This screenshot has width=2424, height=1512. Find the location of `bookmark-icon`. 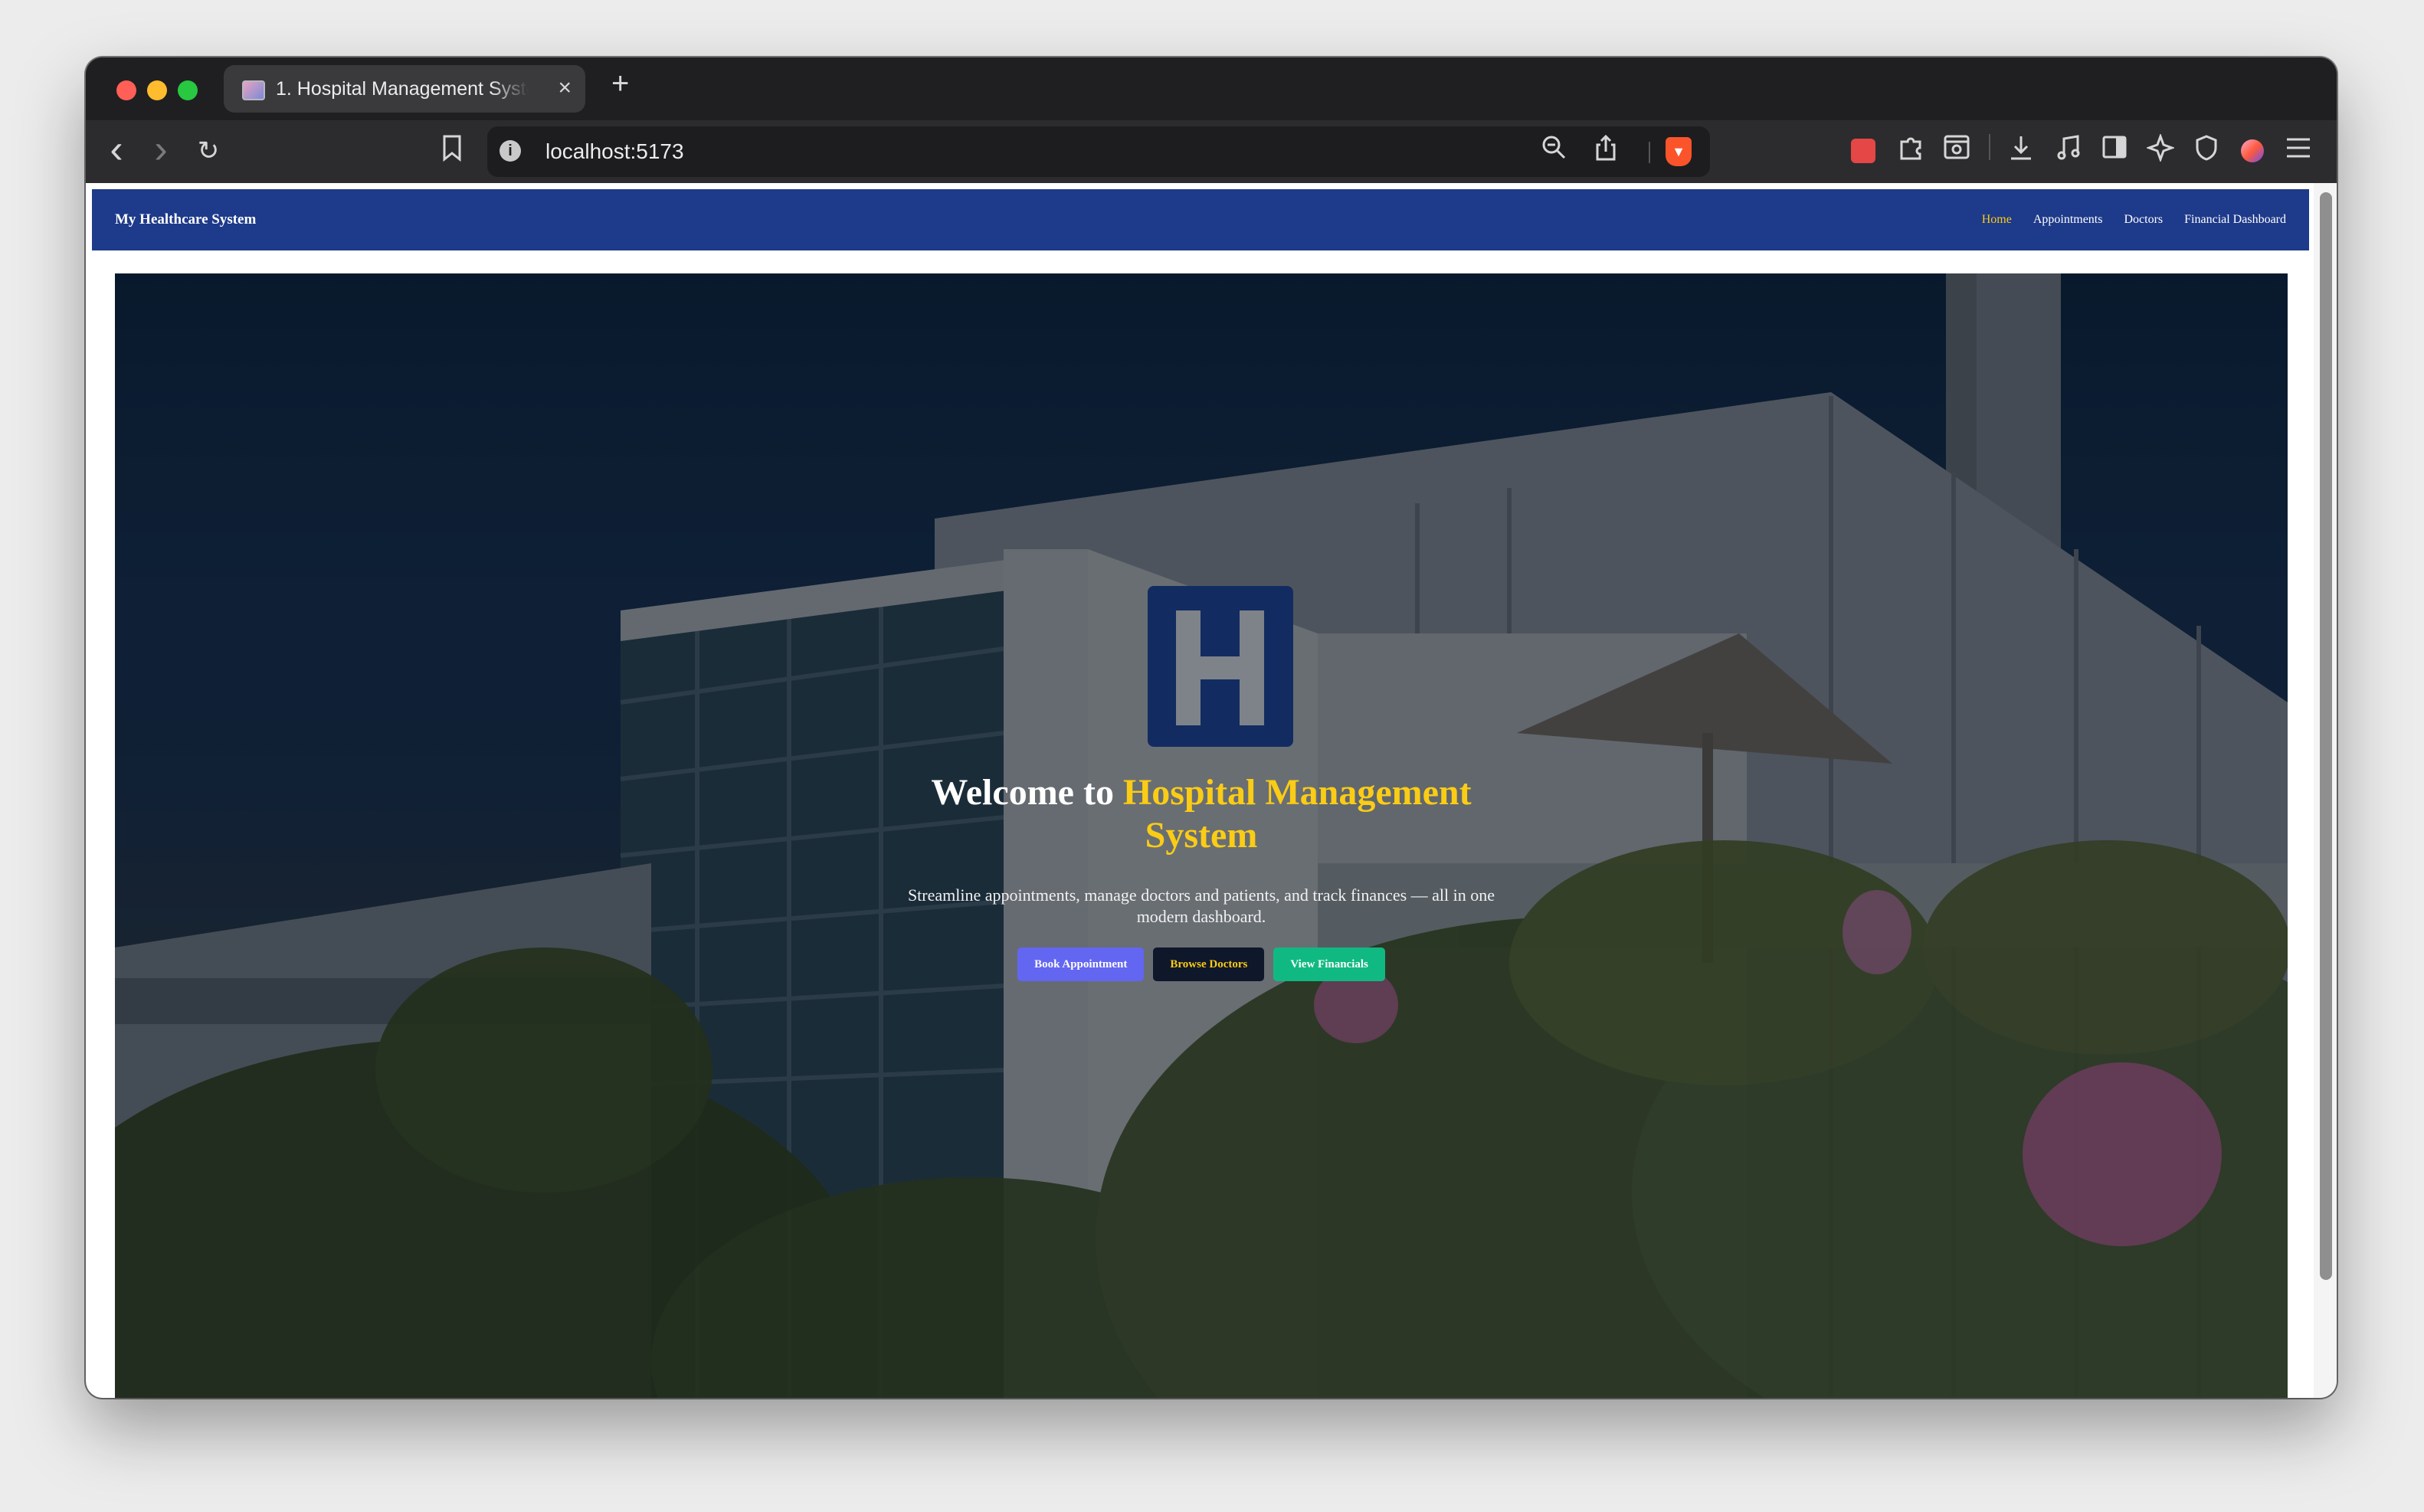

bookmark-icon is located at coordinates (452, 151).